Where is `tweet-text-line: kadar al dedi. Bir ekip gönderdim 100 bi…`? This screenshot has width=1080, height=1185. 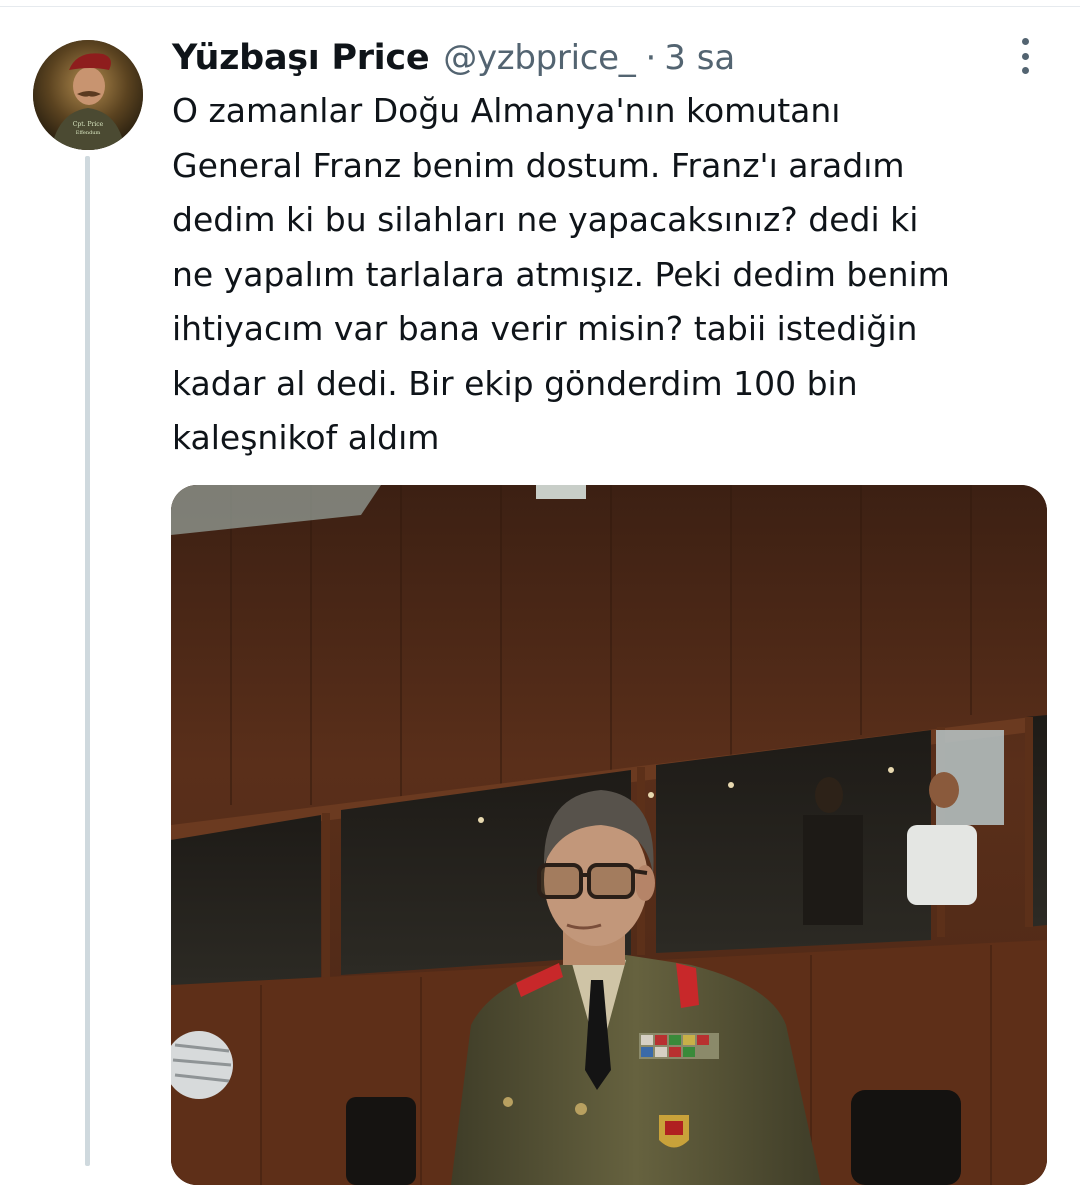 tweet-text-line: kadar al dedi. Bir ekip gönderdim 100 bi… is located at coordinates (515, 383).